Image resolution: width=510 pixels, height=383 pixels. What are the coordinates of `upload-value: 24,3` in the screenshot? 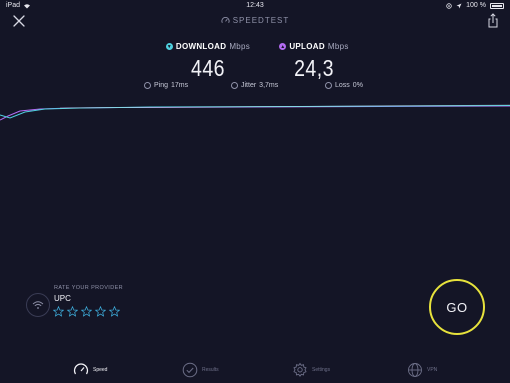 It's located at (314, 68).